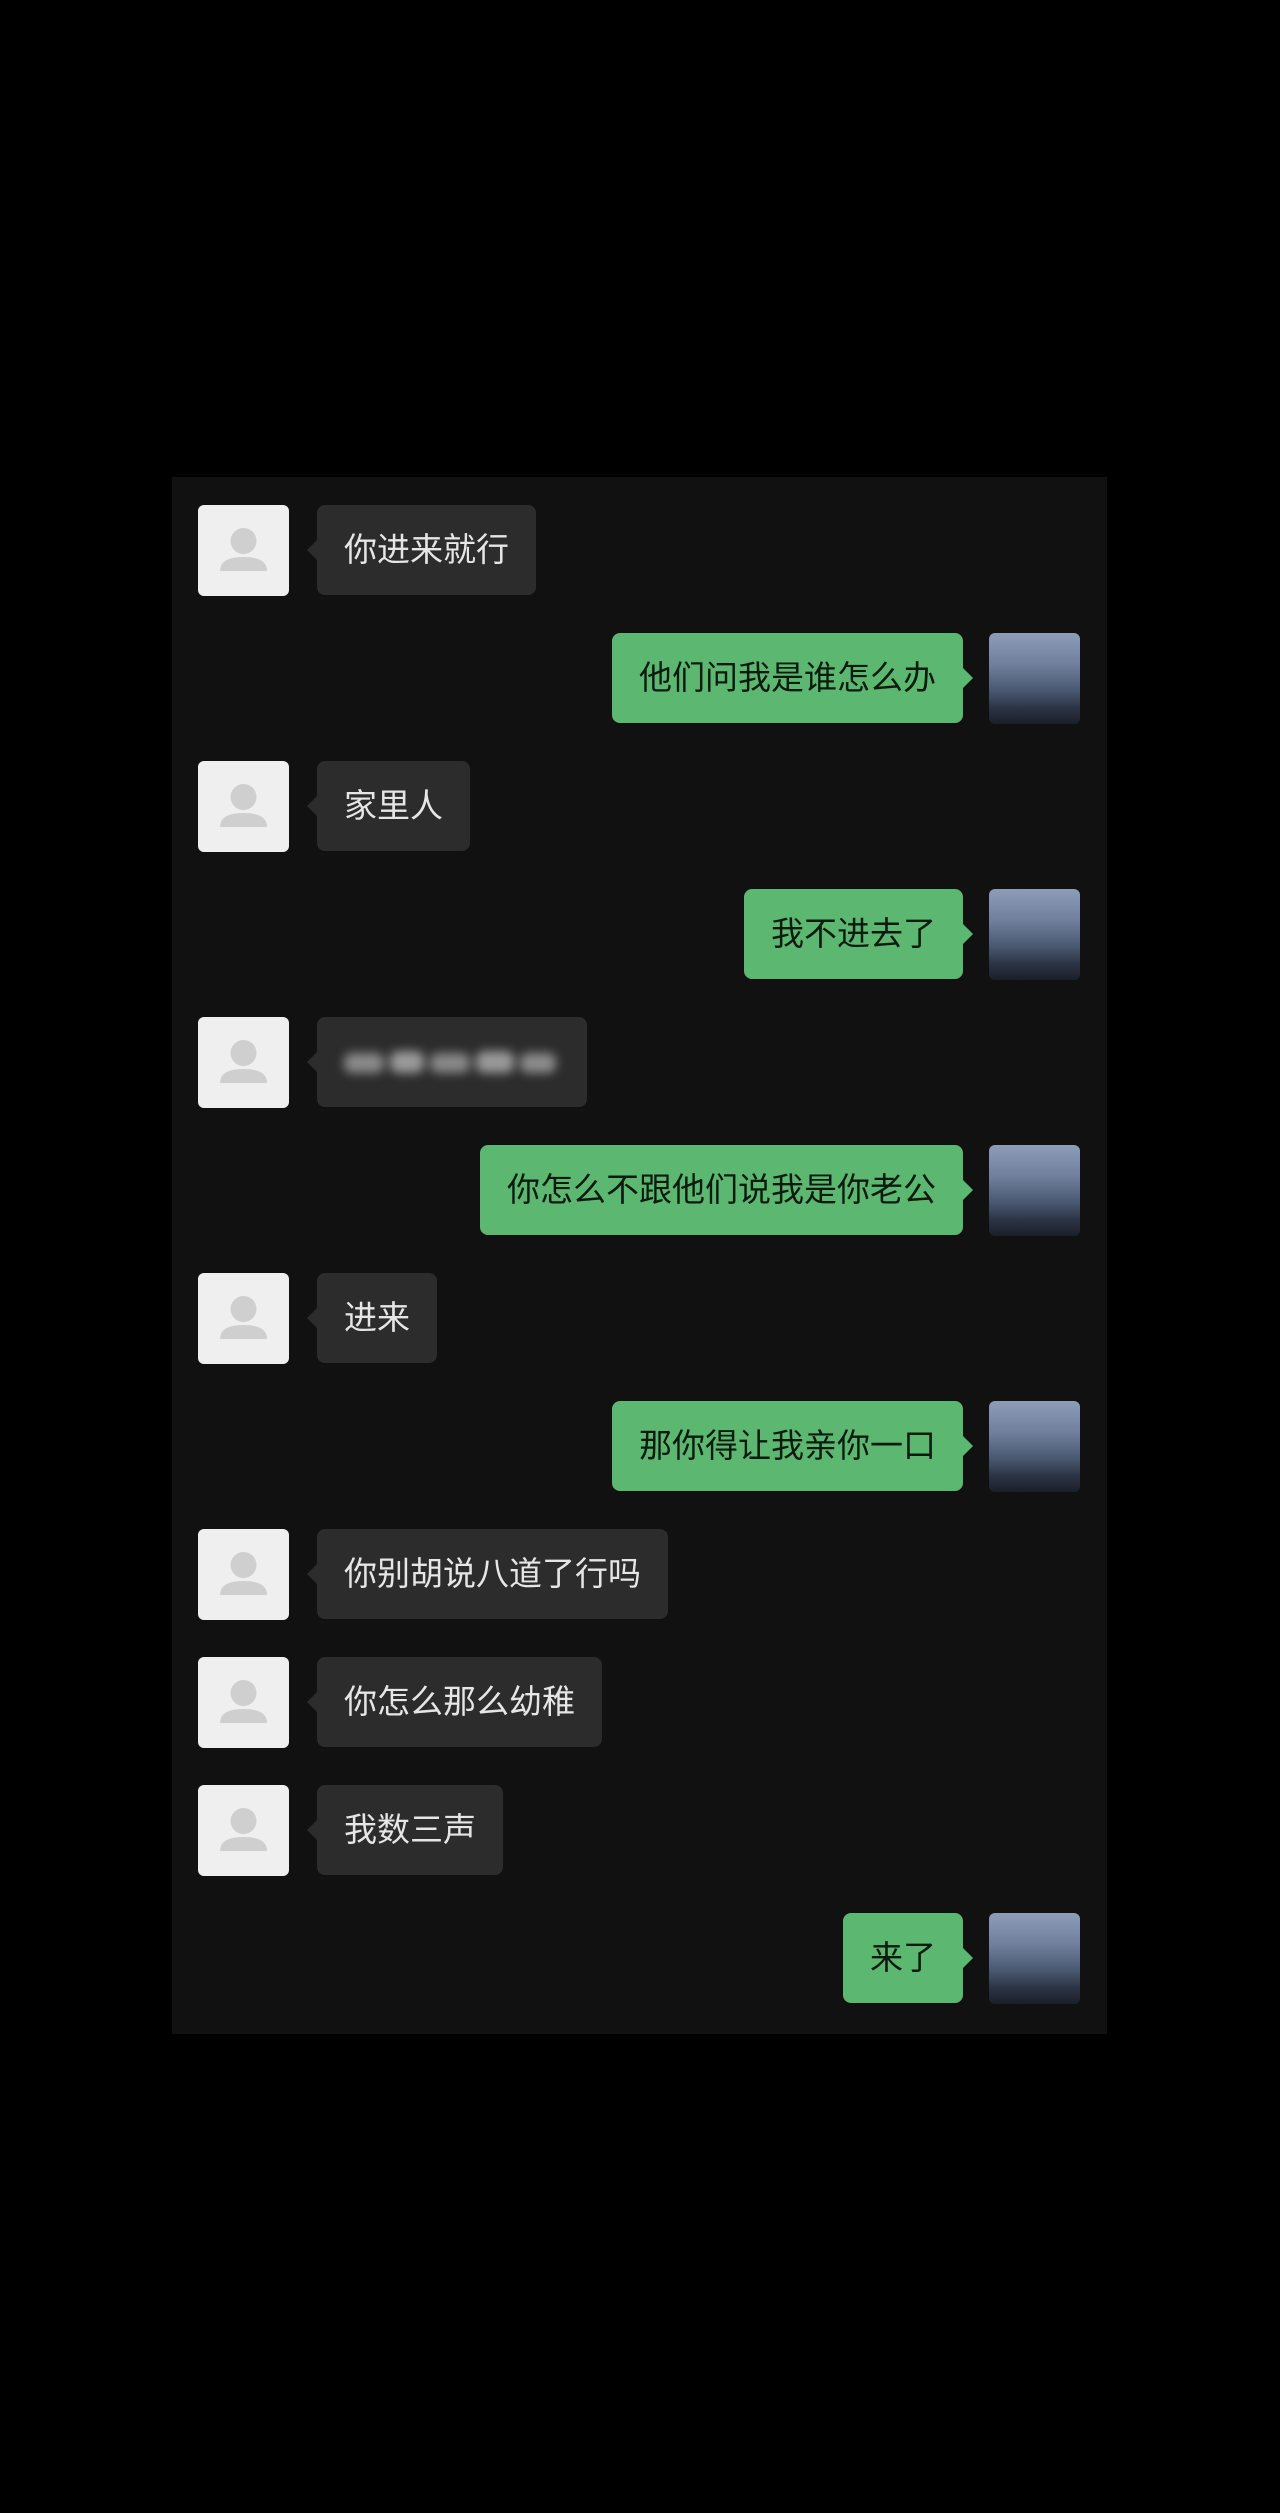 The image size is (1280, 2513). Describe the element at coordinates (639, 551) in the screenshot. I see `message-incoming: 你进来就行` at that location.